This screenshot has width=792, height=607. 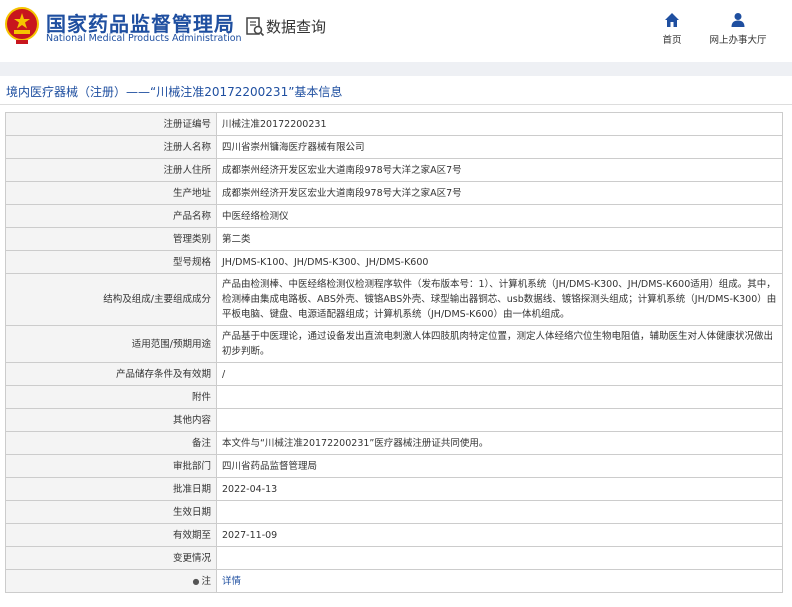 What do you see at coordinates (206, 581) in the screenshot?
I see `note-label: 注` at bounding box center [206, 581].